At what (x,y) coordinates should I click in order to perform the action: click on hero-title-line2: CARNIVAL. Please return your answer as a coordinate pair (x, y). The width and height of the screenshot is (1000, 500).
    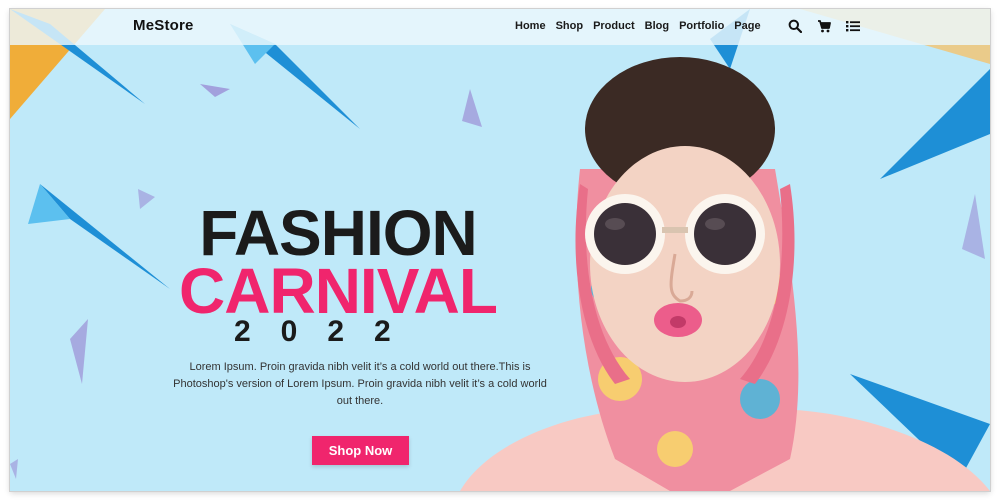
    Looking at the image, I should click on (338, 291).